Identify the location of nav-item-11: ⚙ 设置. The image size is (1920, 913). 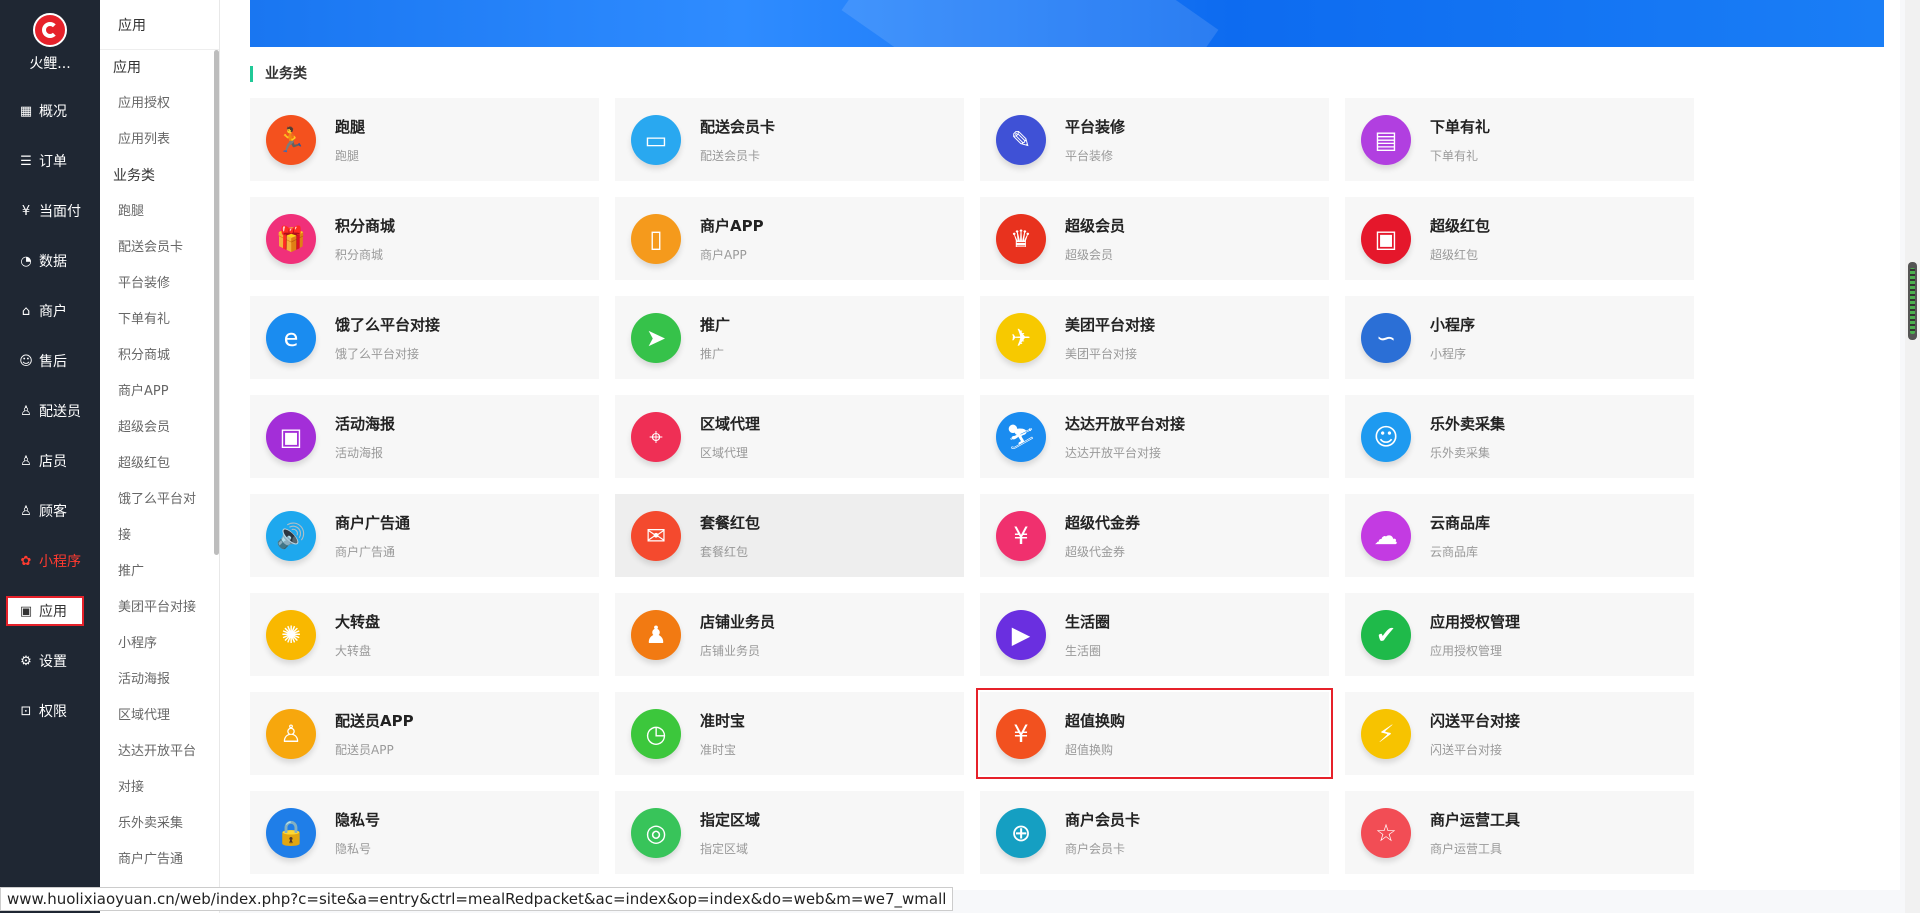
(50, 661).